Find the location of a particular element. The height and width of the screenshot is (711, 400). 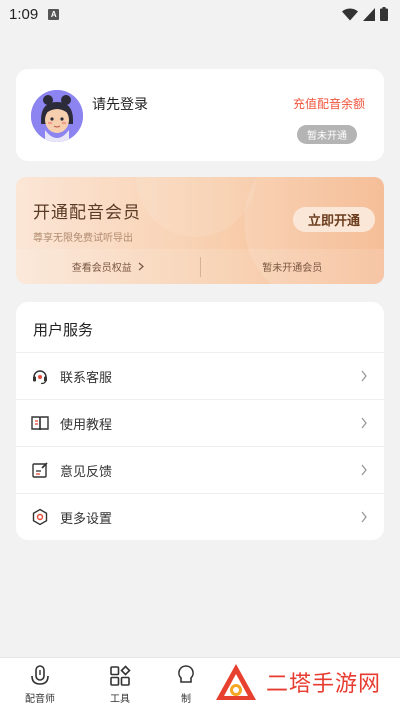

watermark-text: 二塔手游网 is located at coordinates (324, 684).